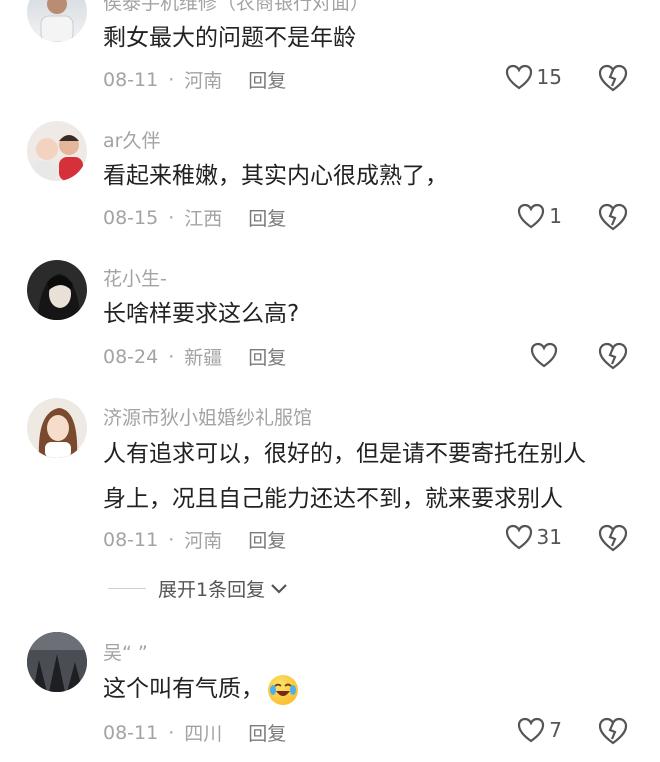 This screenshot has width=660, height=762. Describe the element at coordinates (131, 217) in the screenshot. I see `comment-date: 08-15` at that location.